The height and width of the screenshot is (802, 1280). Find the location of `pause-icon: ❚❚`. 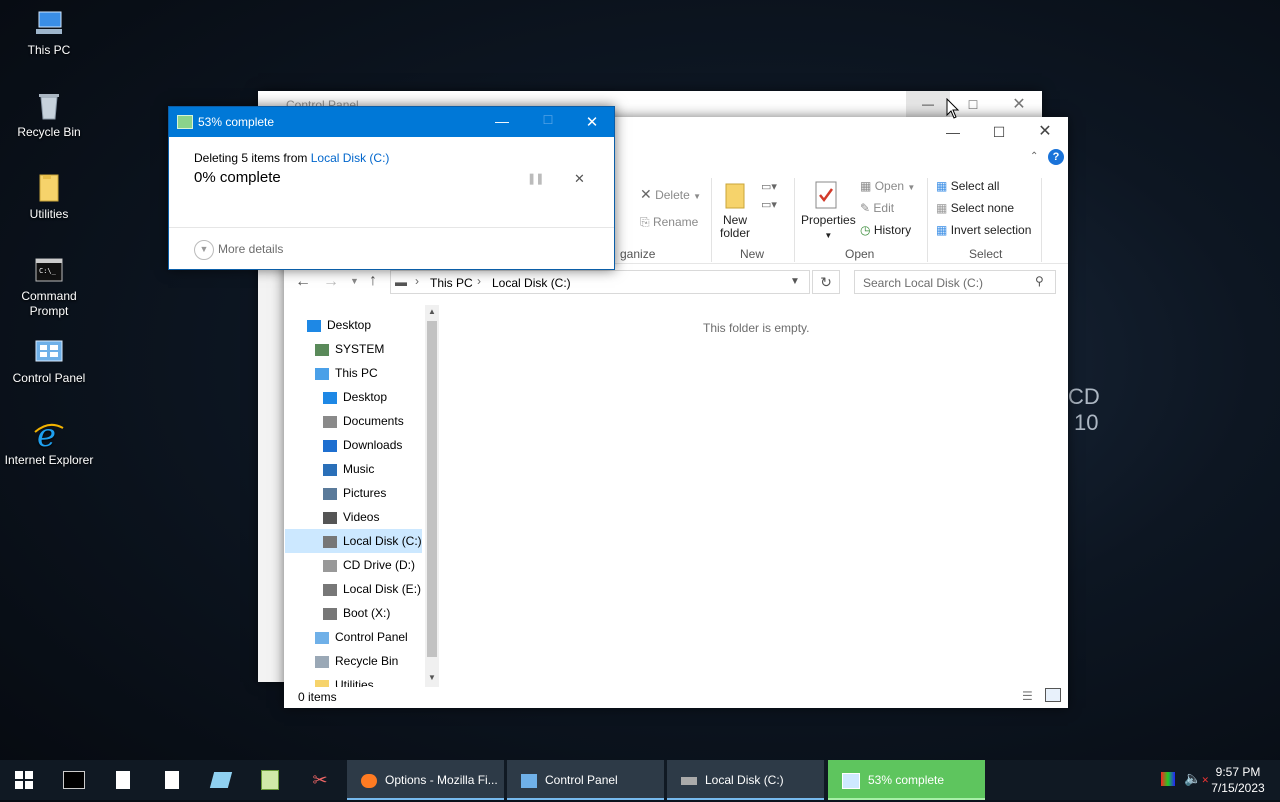

pause-icon: ❚❚ is located at coordinates (535, 178).